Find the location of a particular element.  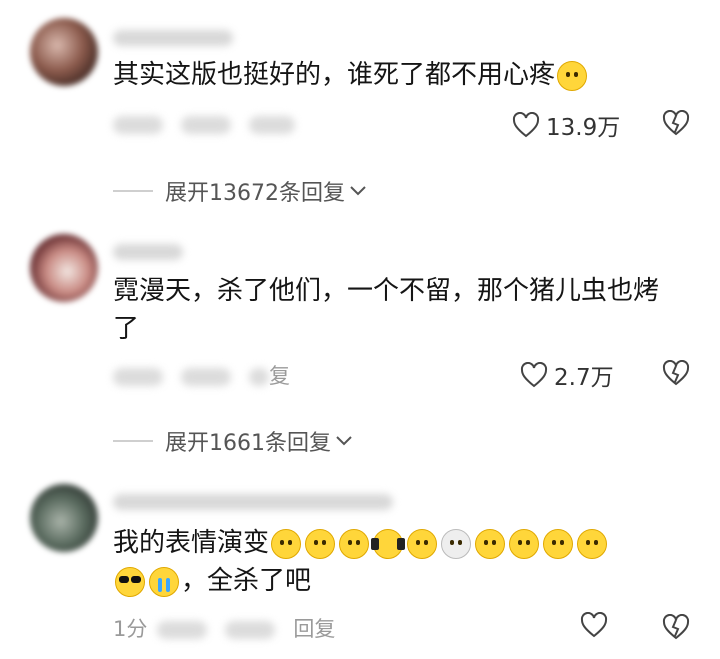

time-label: 1分 is located at coordinates (130, 629).